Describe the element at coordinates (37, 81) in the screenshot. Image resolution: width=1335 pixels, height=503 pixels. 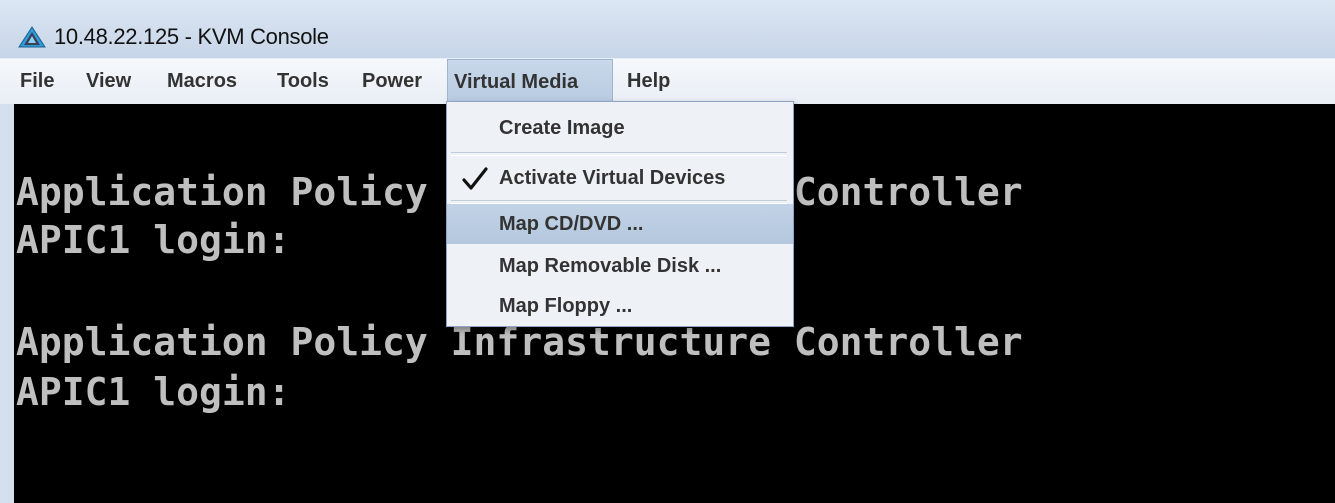
I see `menu-file: File` at that location.